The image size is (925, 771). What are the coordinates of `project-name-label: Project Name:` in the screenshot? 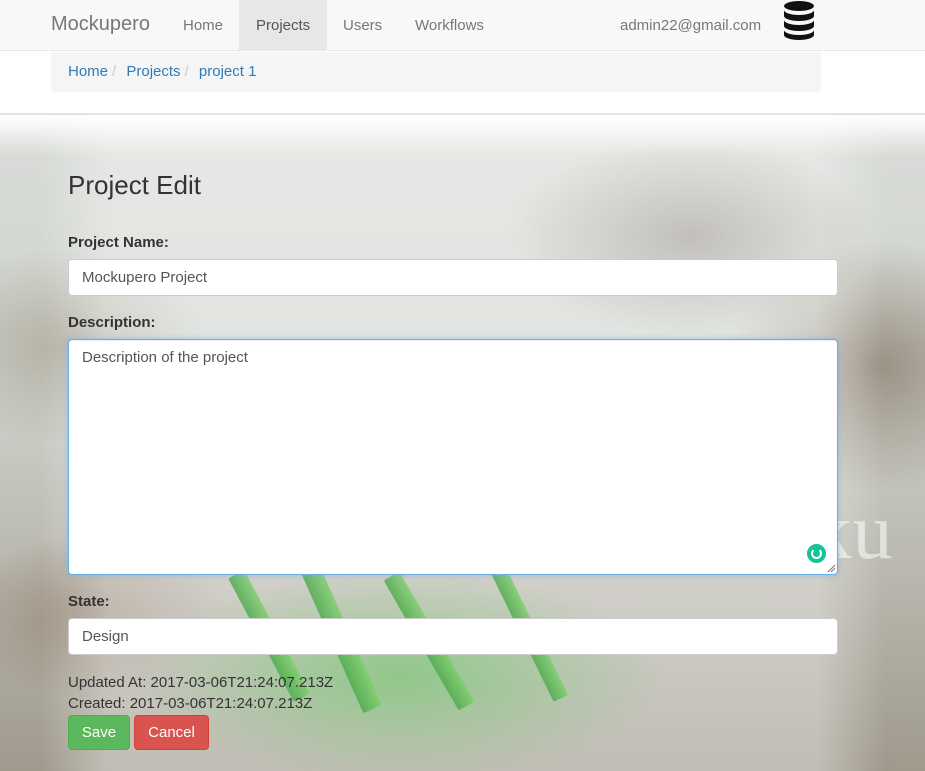 It's located at (118, 242).